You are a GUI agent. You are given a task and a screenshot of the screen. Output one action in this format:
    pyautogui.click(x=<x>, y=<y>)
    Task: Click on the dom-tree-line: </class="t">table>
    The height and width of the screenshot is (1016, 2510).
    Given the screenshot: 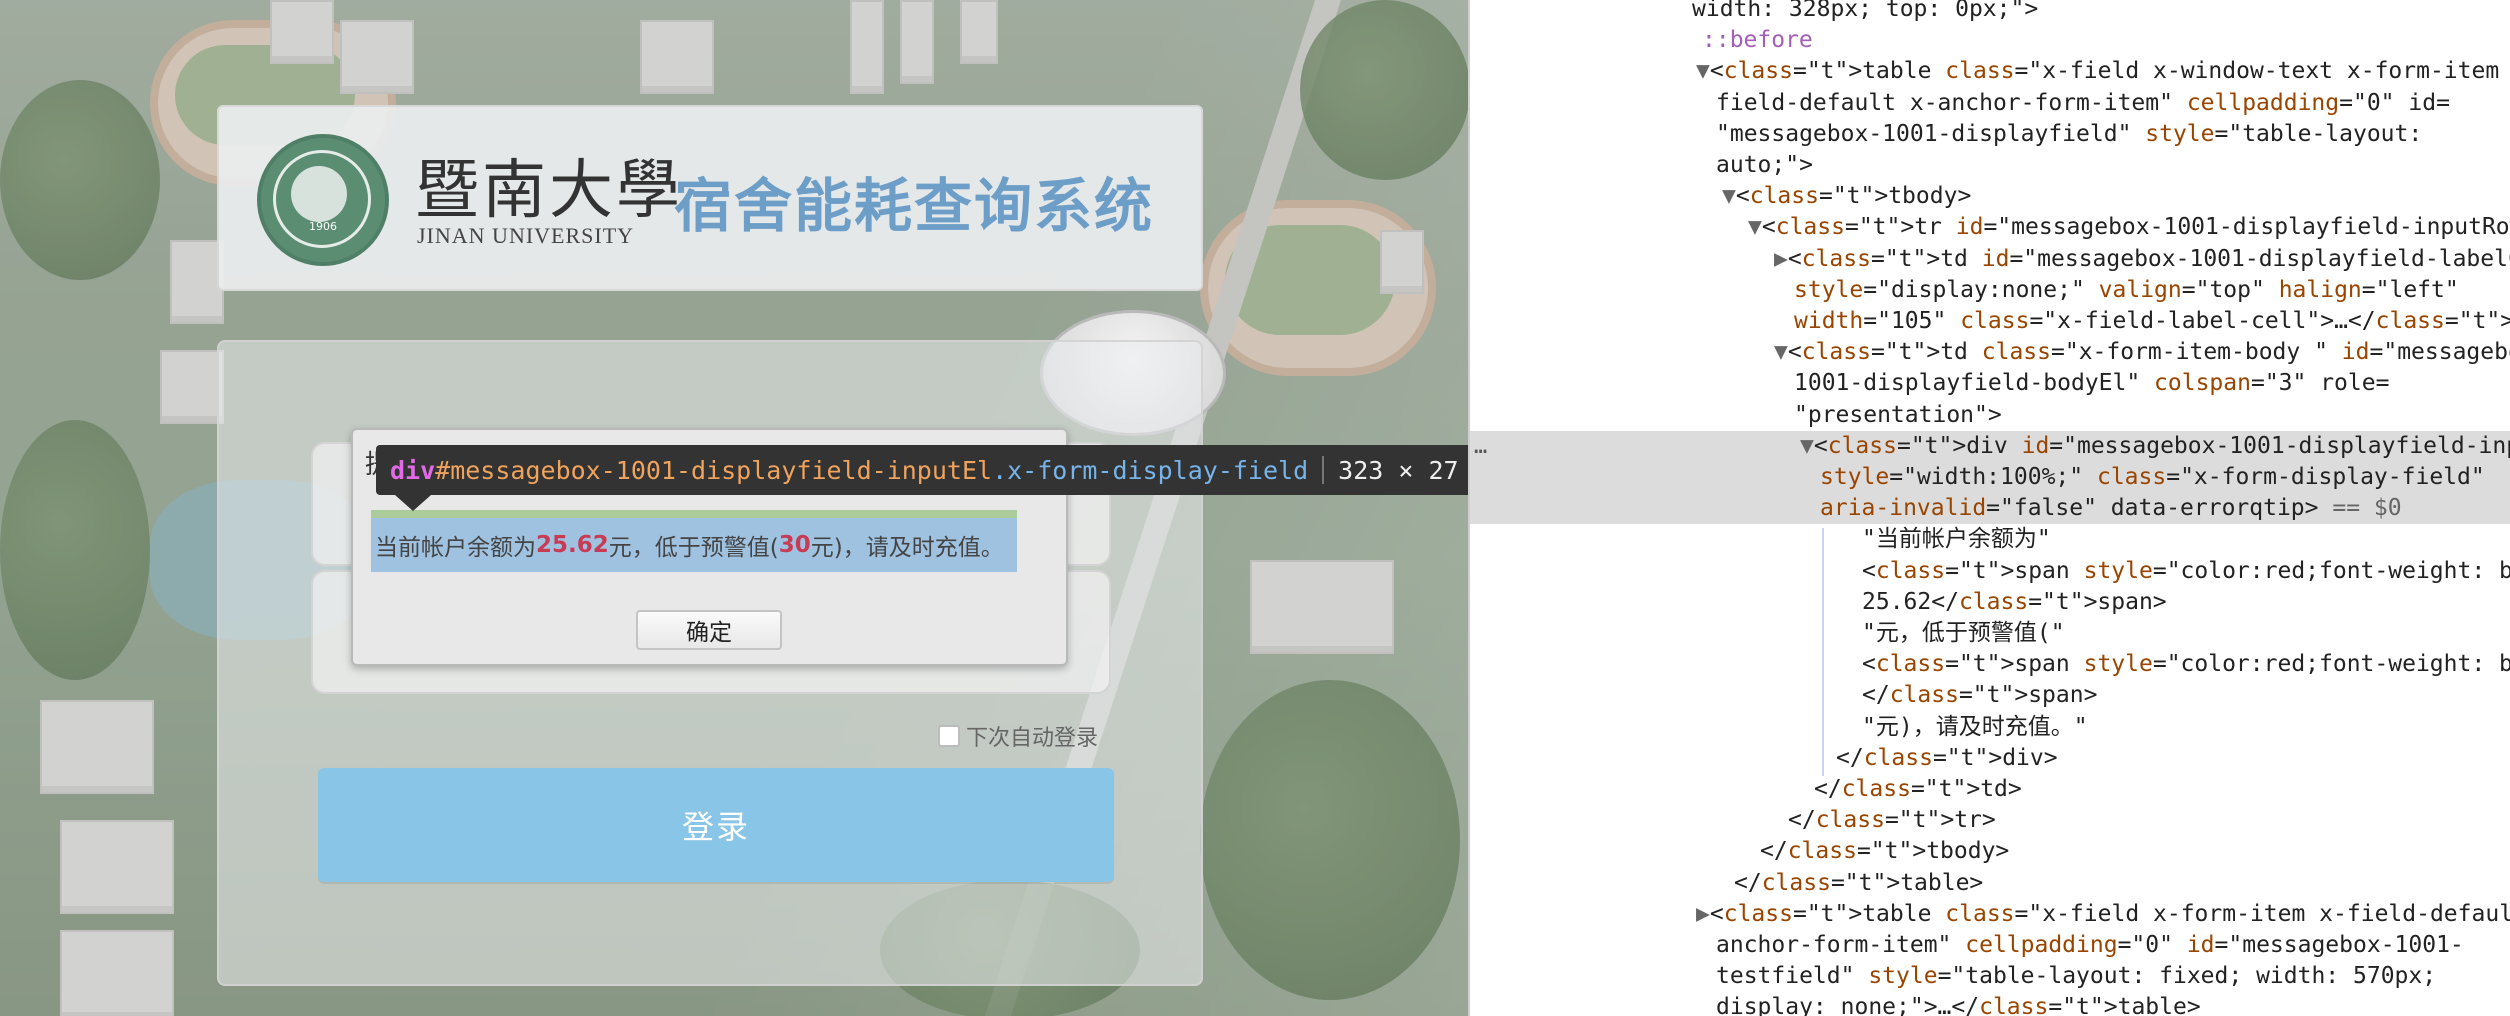 What is the action you would take?
    pyautogui.click(x=1990, y=883)
    